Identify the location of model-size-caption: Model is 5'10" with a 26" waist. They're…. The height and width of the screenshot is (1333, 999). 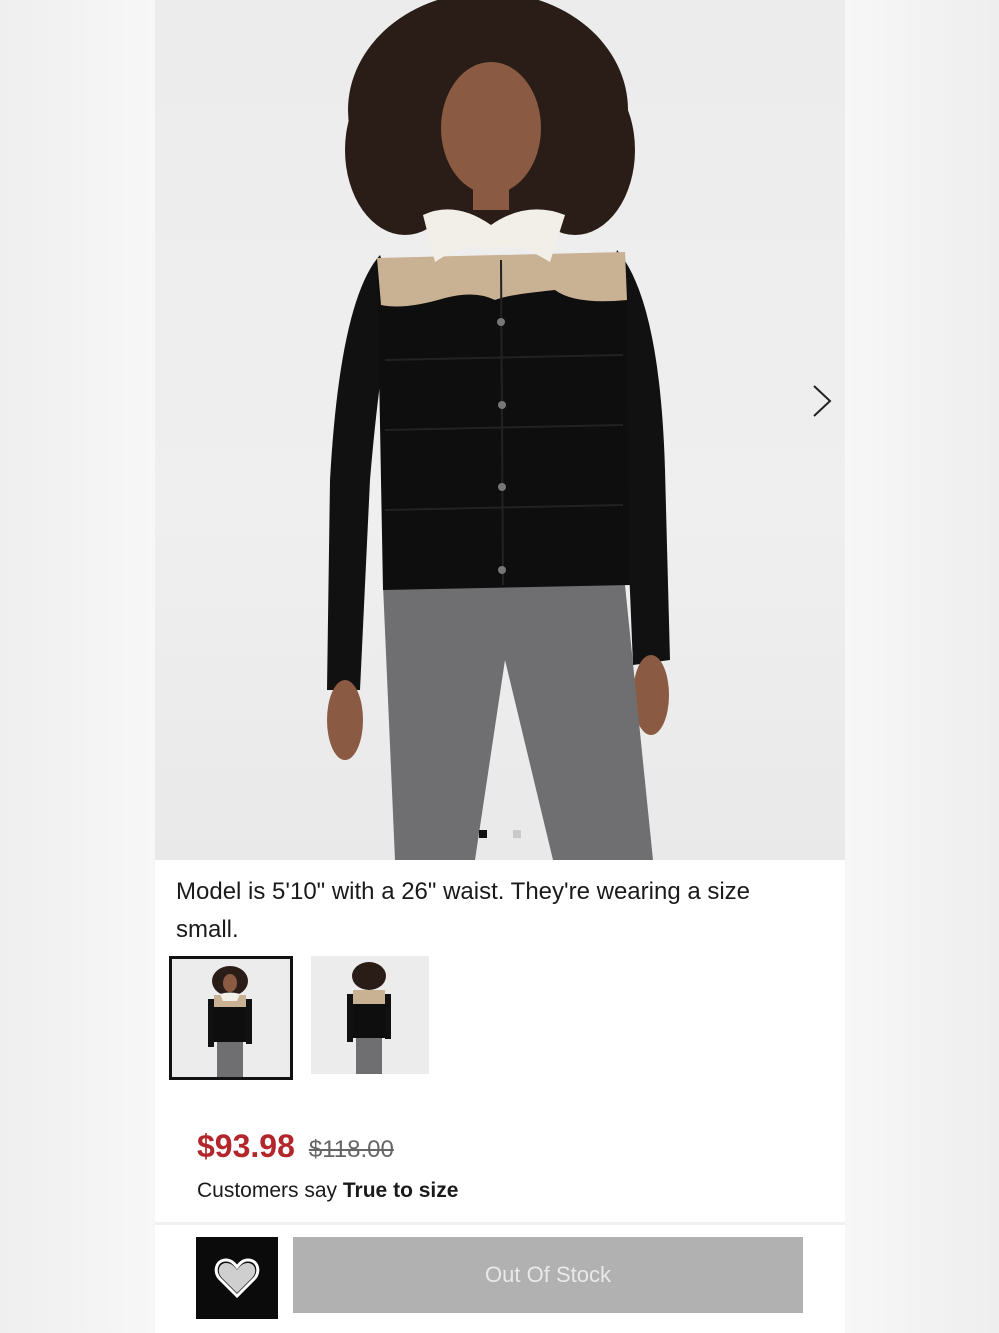
(463, 910).